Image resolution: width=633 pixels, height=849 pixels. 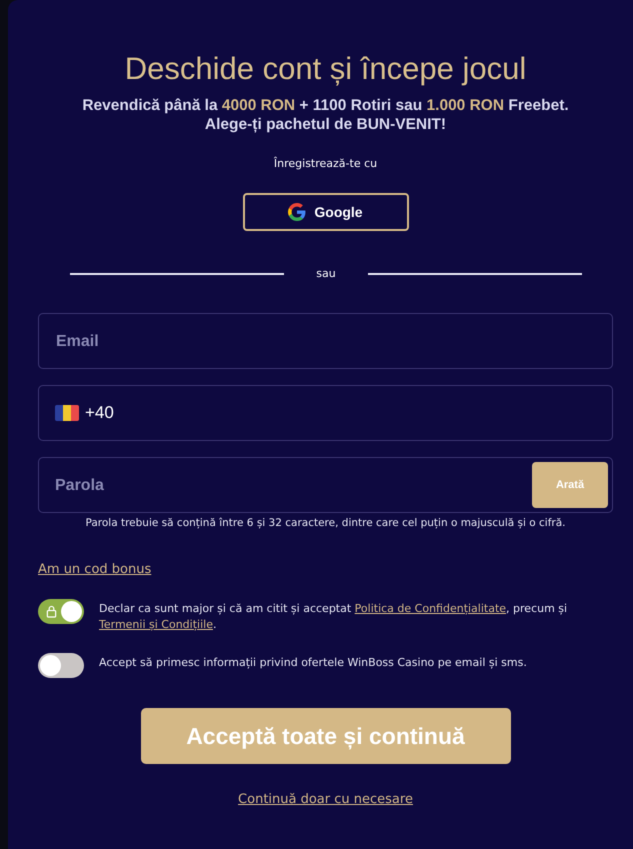 What do you see at coordinates (325, 523) in the screenshot?
I see `password-hint: Parola trebuie să conțină între 6 și 32 caractere, dintre care cel puțin o majusculă și o cifră.` at bounding box center [325, 523].